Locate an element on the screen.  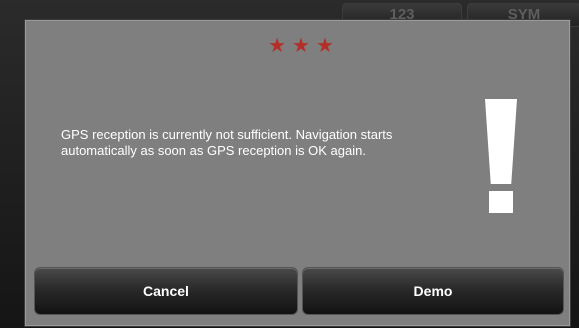
demo-button-label: Demo is located at coordinates (433, 291).